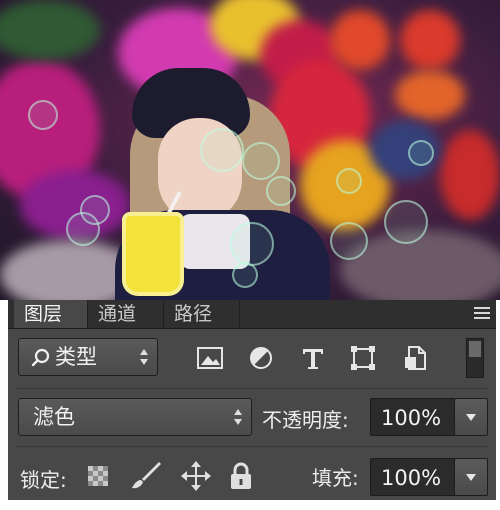 This screenshot has width=500, height=510. Describe the element at coordinates (135, 417) in the screenshot. I see `blend-mode-select: 滤色` at that location.